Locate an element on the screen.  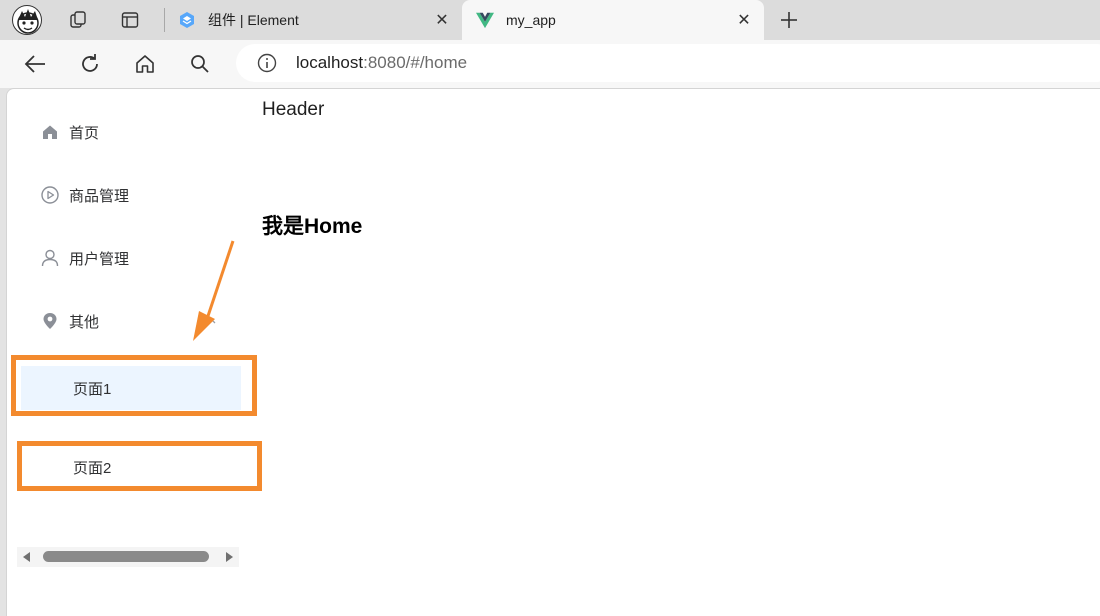
home-button is located at coordinates (145, 64).